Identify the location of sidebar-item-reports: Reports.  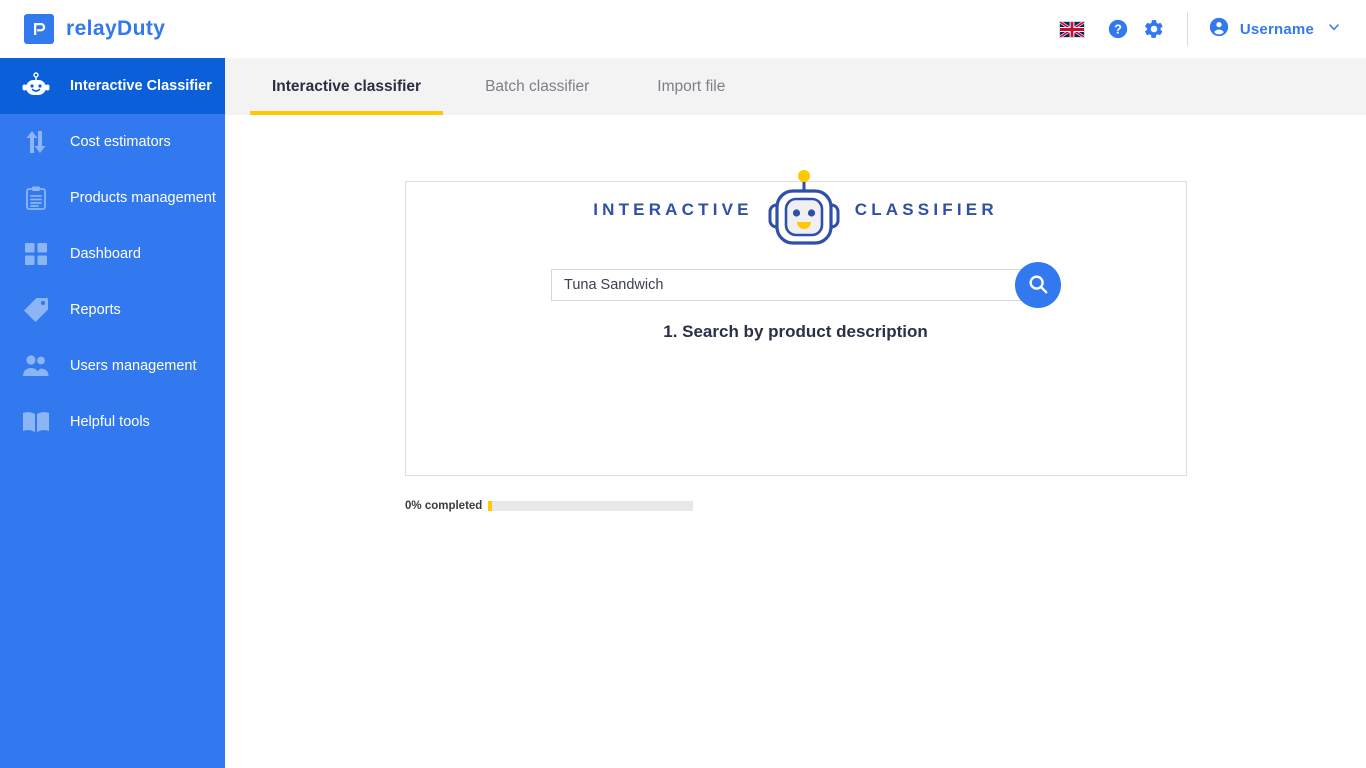
(112, 310).